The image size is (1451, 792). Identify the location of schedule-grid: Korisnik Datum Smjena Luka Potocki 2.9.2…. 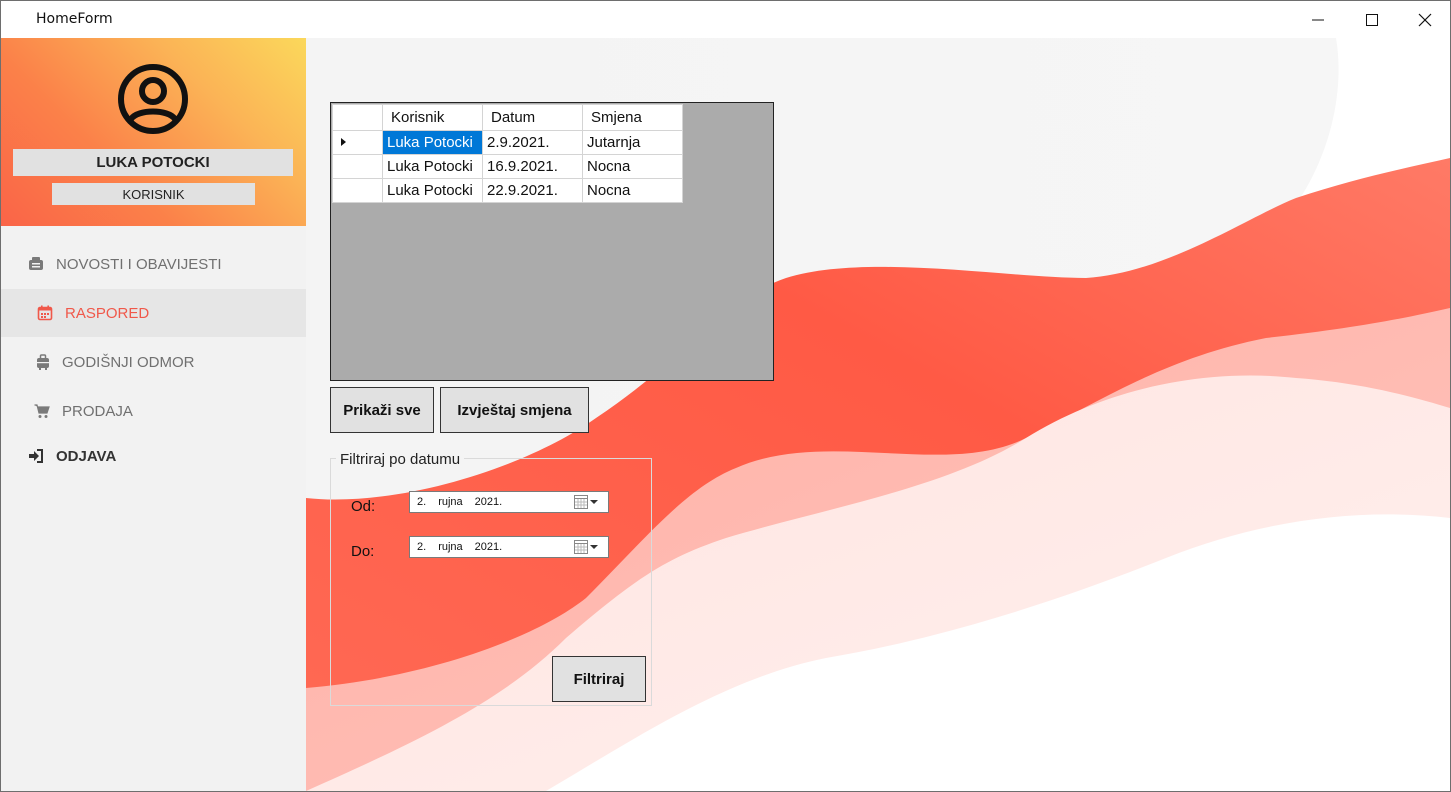
(552, 241).